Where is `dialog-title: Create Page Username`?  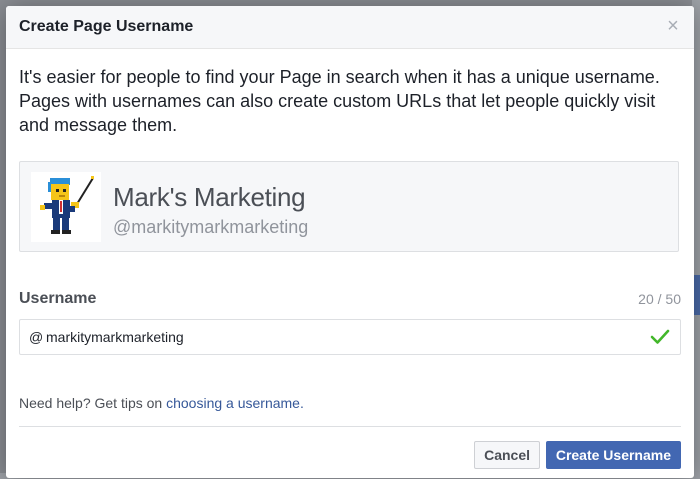
dialog-title: Create Page Username is located at coordinates (106, 26).